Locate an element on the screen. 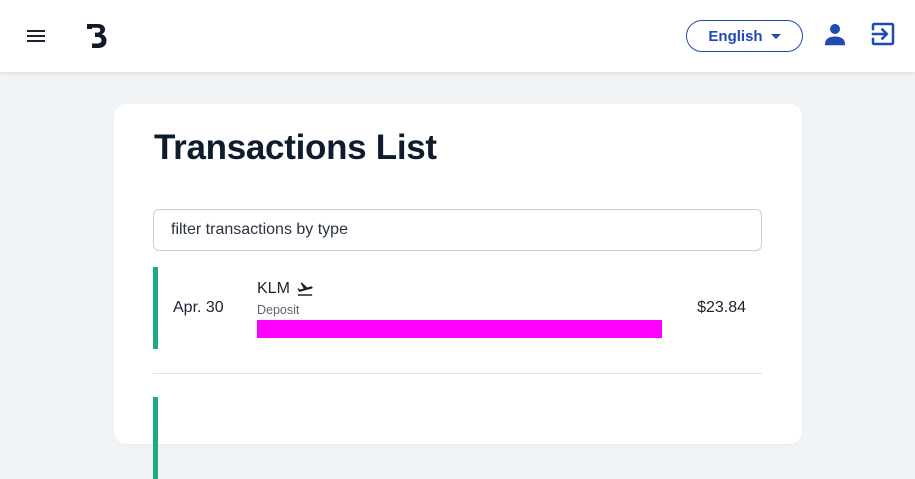  user-account-button is located at coordinates (835, 34).